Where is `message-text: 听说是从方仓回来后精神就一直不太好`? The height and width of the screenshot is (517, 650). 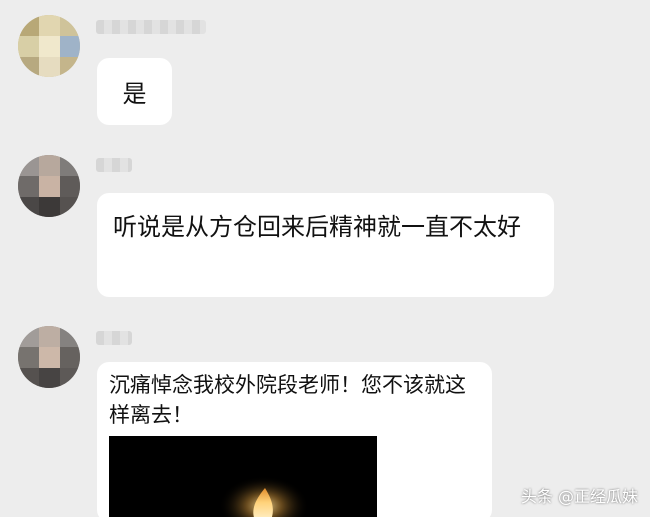
message-text: 听说是从方仓回来后精神就一直不太好 is located at coordinates (317, 227).